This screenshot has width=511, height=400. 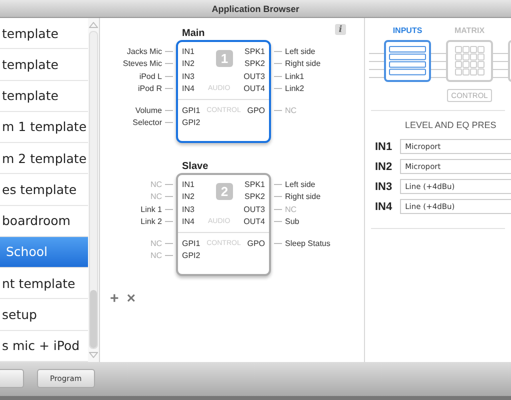 I want to click on channel-strips-icon, so click(x=407, y=61).